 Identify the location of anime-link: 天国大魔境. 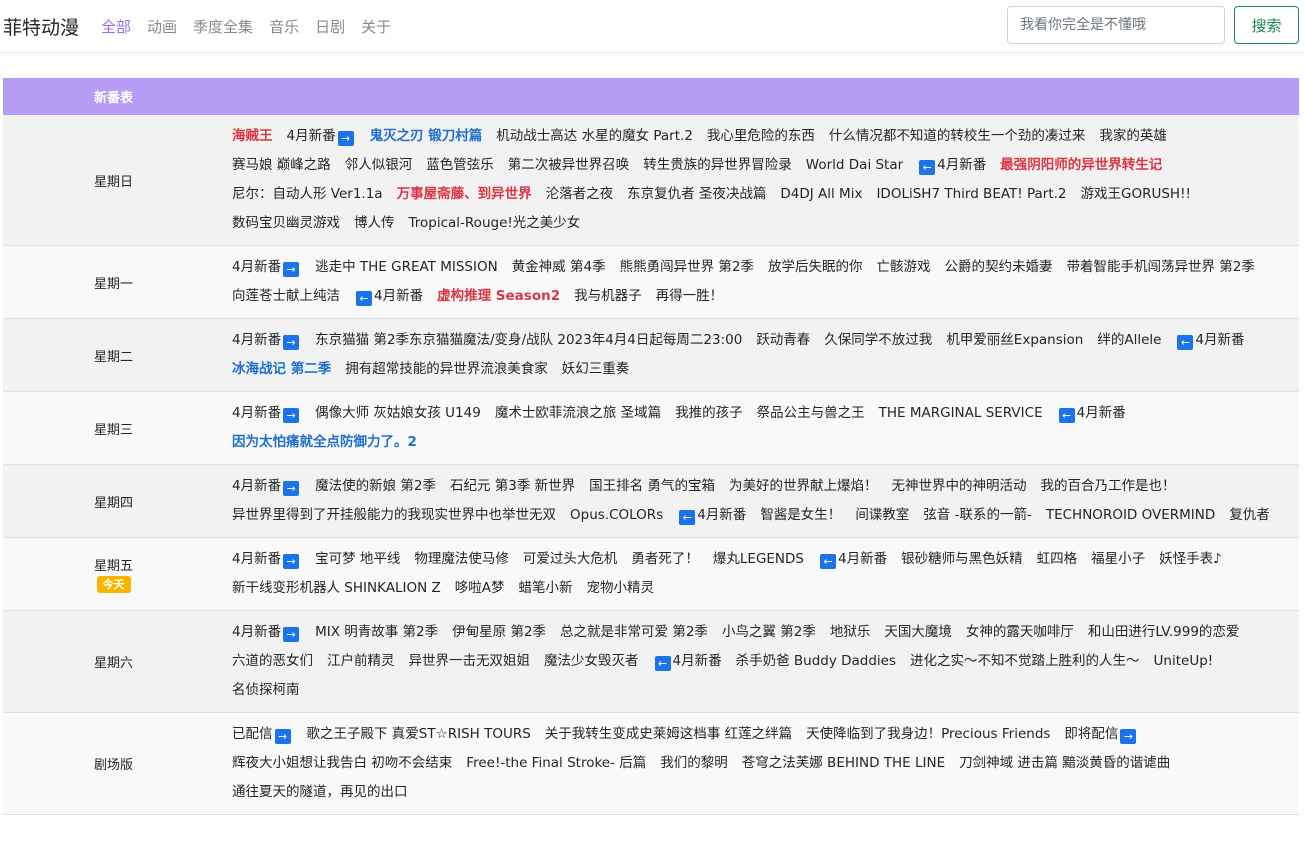
(918, 632).